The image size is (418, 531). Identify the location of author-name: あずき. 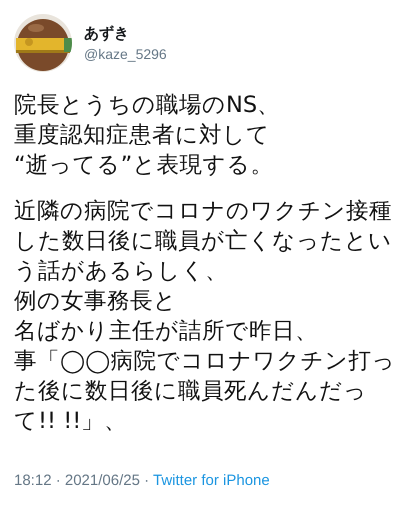
(107, 33).